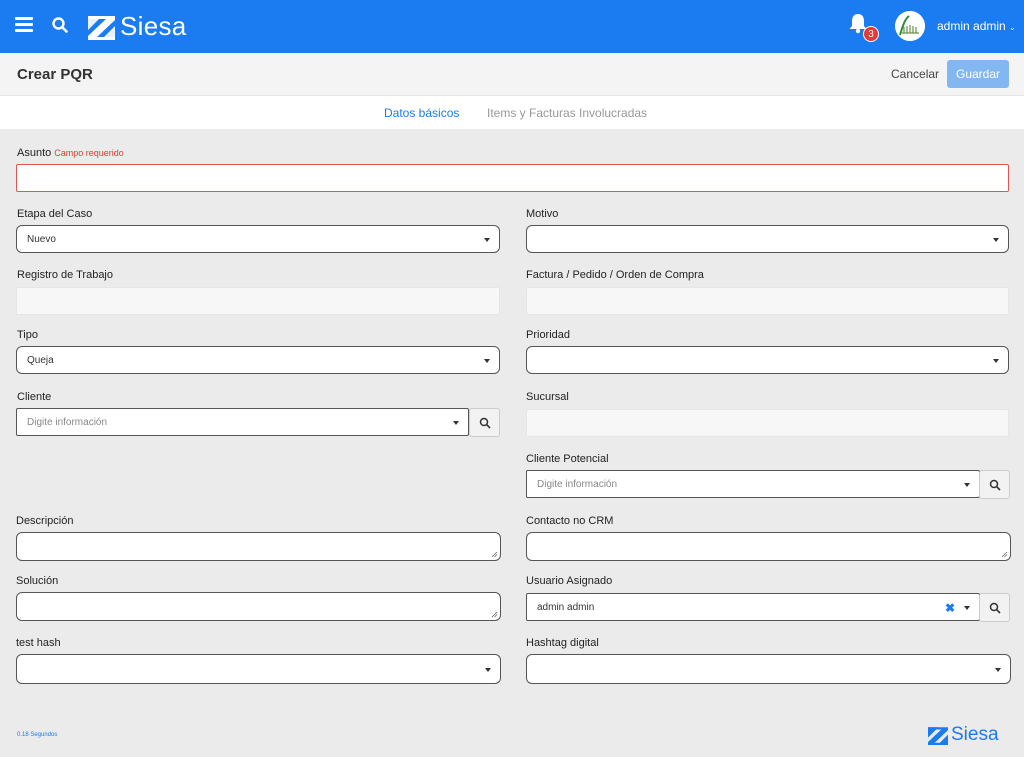  Describe the element at coordinates (915, 74) in the screenshot. I see `cancel-button: Cancelar` at that location.